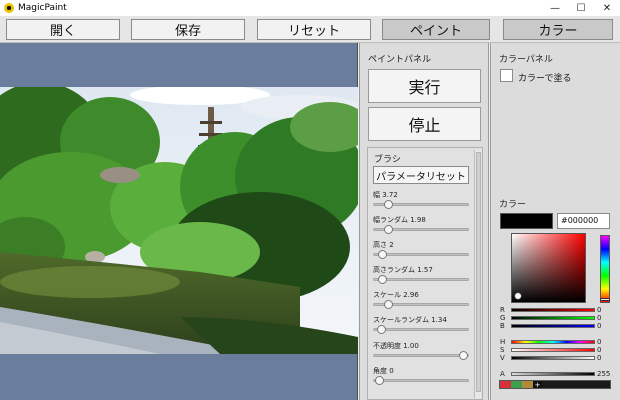 Image resolution: width=620 pixels, height=400 pixels. Describe the element at coordinates (424, 124) in the screenshot. I see `stop-button: 停止` at that location.